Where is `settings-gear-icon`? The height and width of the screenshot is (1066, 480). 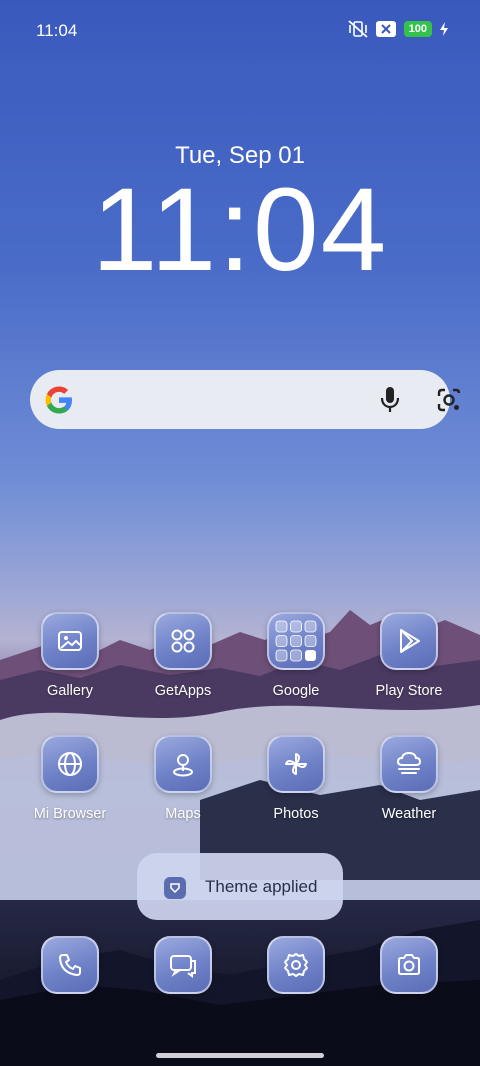 settings-gear-icon is located at coordinates (296, 965).